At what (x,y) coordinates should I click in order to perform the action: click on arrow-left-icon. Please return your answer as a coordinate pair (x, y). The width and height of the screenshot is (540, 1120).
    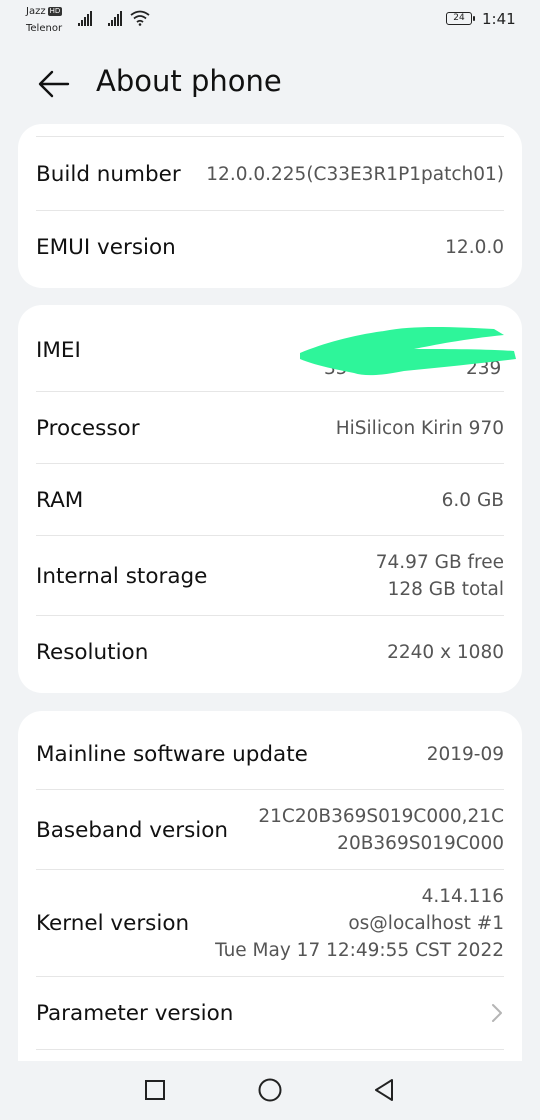
    Looking at the image, I should click on (54, 84).